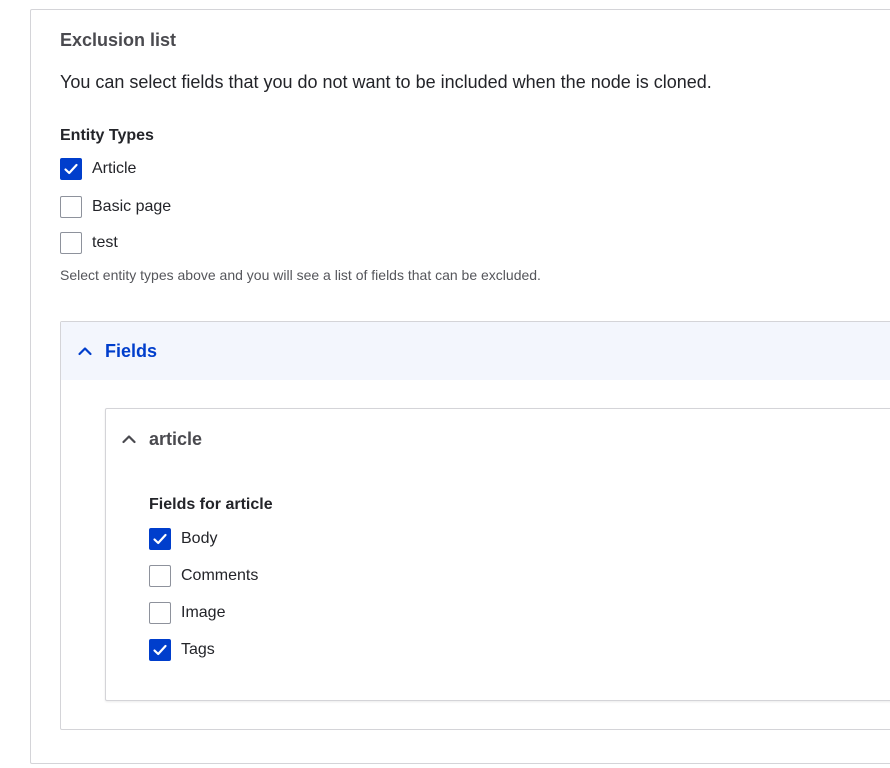 This screenshot has height=768, width=890. Describe the element at coordinates (132, 206) in the screenshot. I see `checkbox-basic-page-label: Basic page` at that location.